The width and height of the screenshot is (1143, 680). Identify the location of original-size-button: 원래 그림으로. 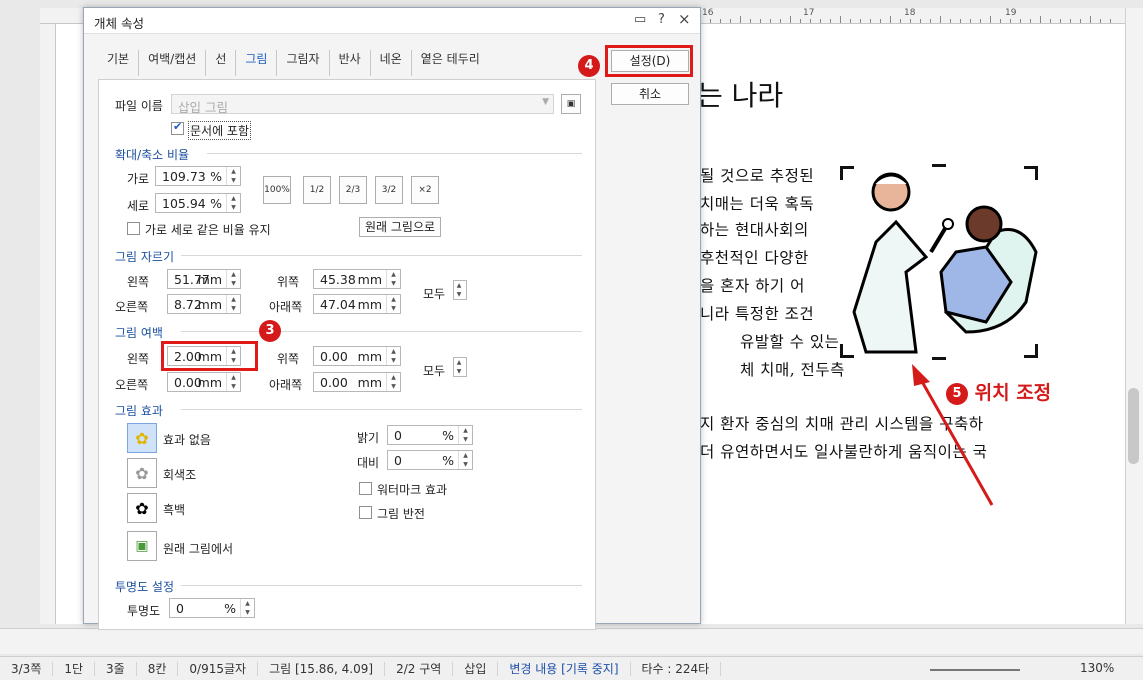
(400, 227).